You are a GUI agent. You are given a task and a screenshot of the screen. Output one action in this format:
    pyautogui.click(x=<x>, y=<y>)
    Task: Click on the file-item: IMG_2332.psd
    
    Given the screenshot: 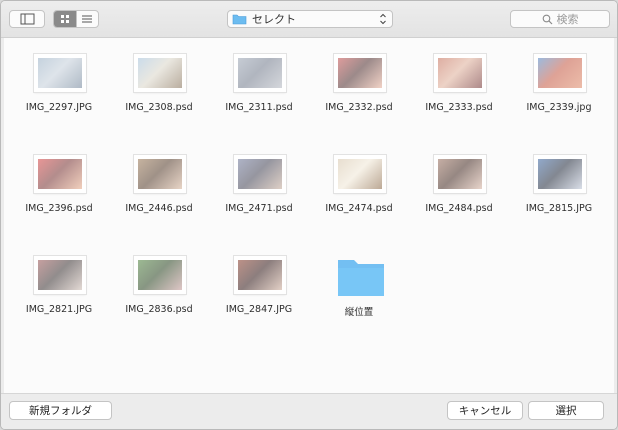 What is the action you would take?
    pyautogui.click(x=359, y=89)
    